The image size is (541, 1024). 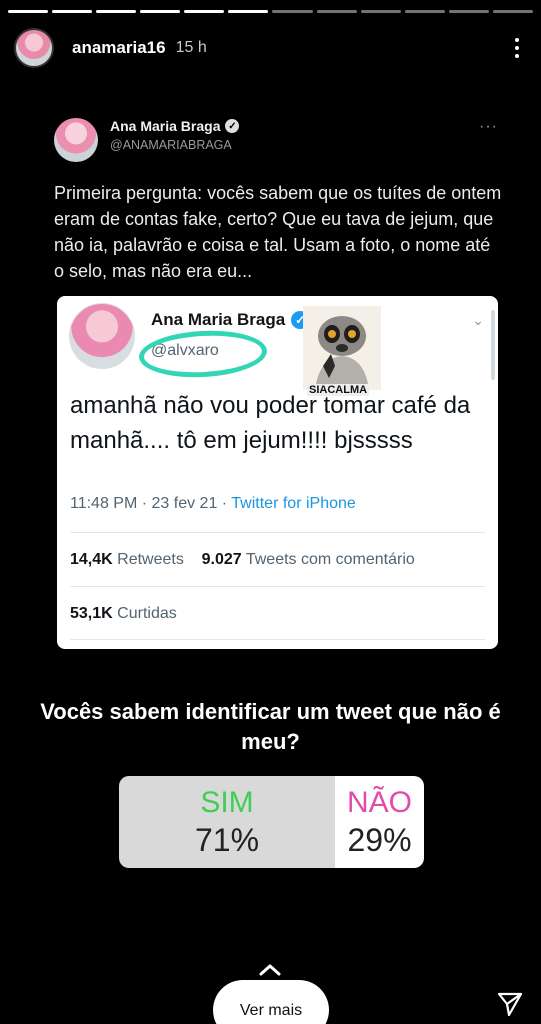 I want to click on highlight-circle, so click(x=203, y=354).